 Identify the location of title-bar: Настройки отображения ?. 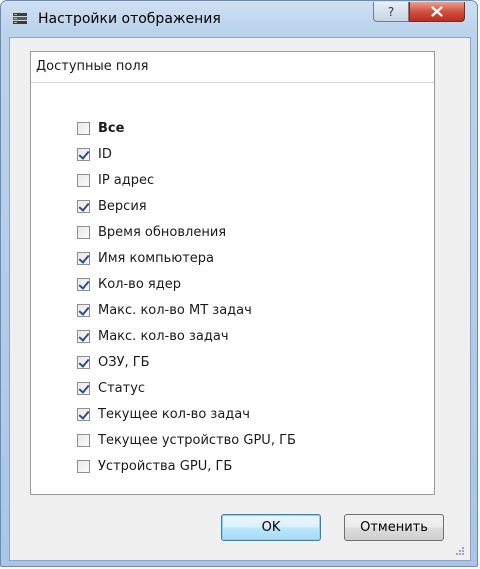
(239, 19).